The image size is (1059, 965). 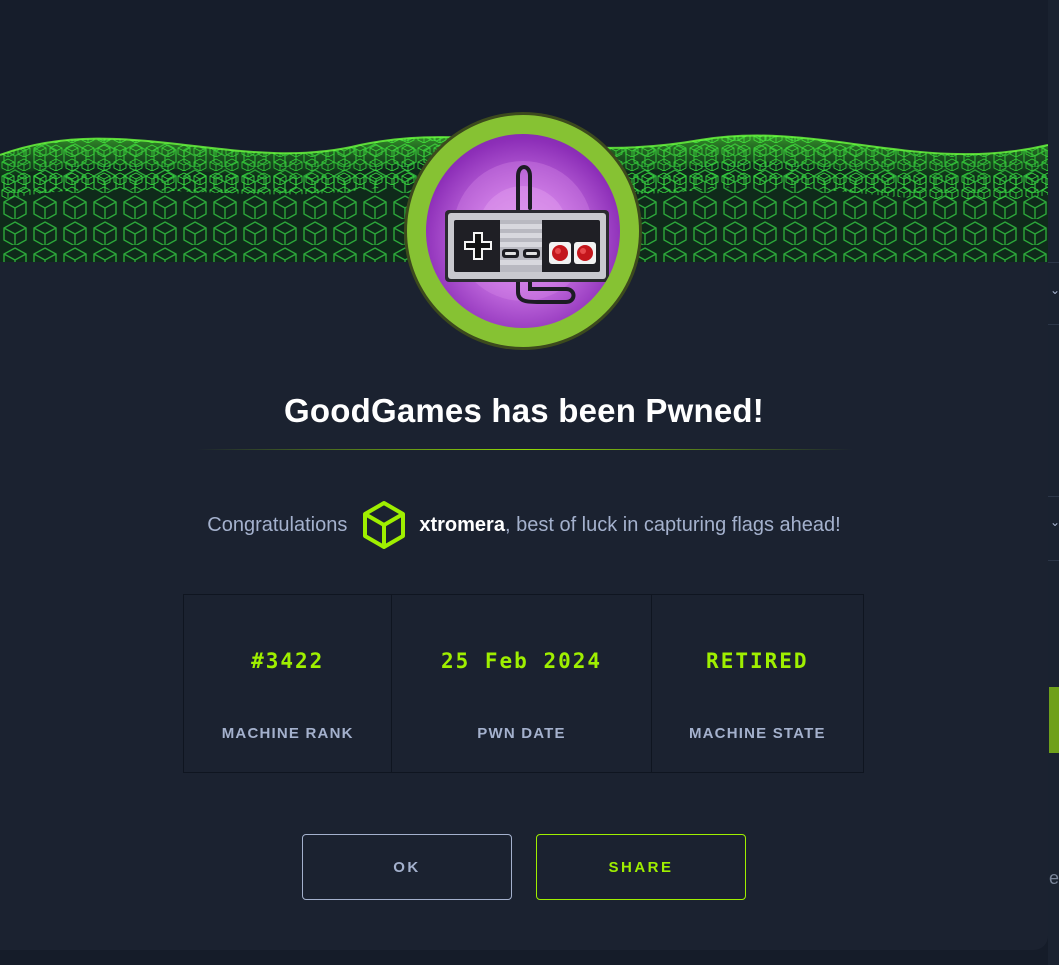 I want to click on machine-rank-label: MACHINE RANK, so click(x=287, y=733).